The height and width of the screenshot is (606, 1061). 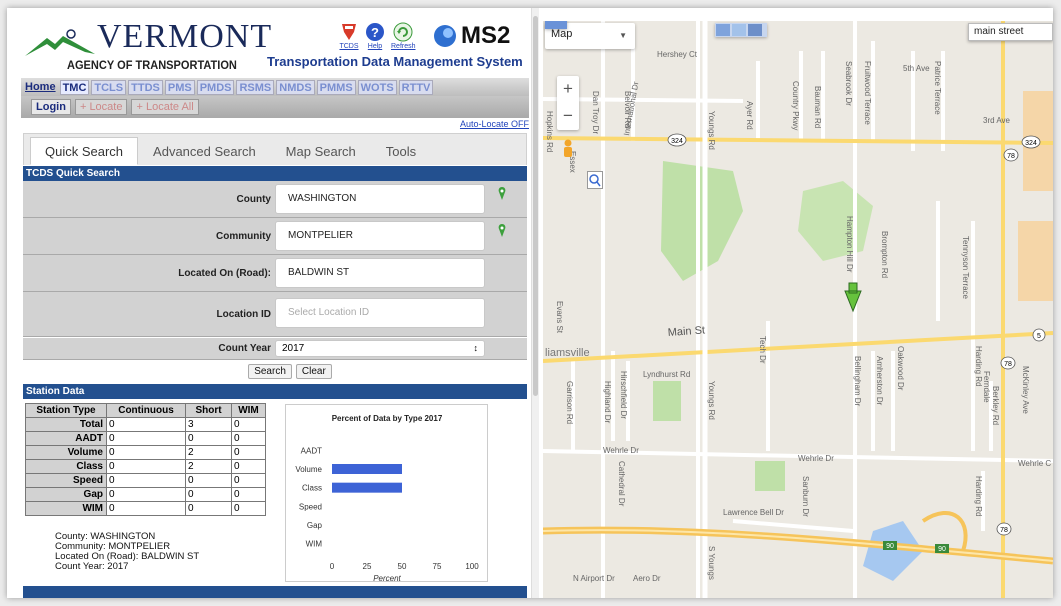 What do you see at coordinates (145, 508) in the screenshot?
I see `table-row: WIM 0 0 0` at bounding box center [145, 508].